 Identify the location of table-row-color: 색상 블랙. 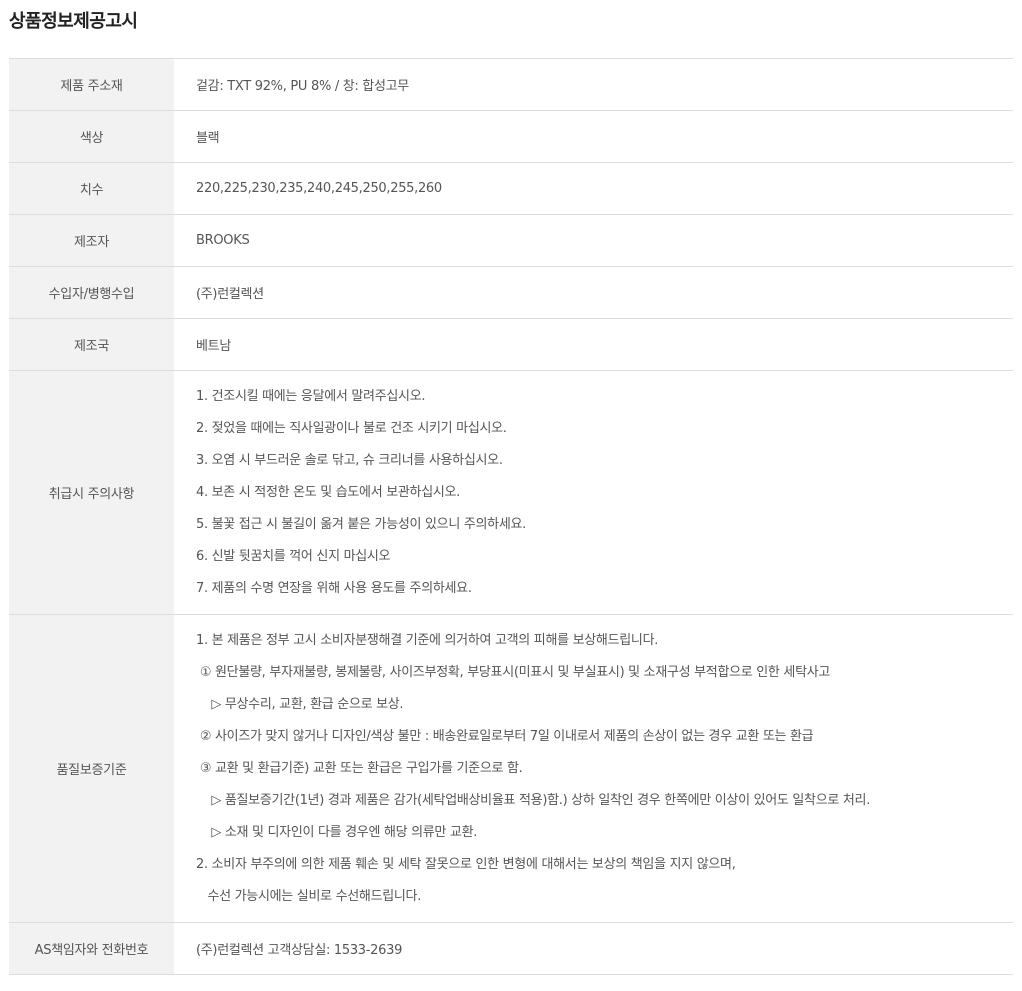
(511, 136).